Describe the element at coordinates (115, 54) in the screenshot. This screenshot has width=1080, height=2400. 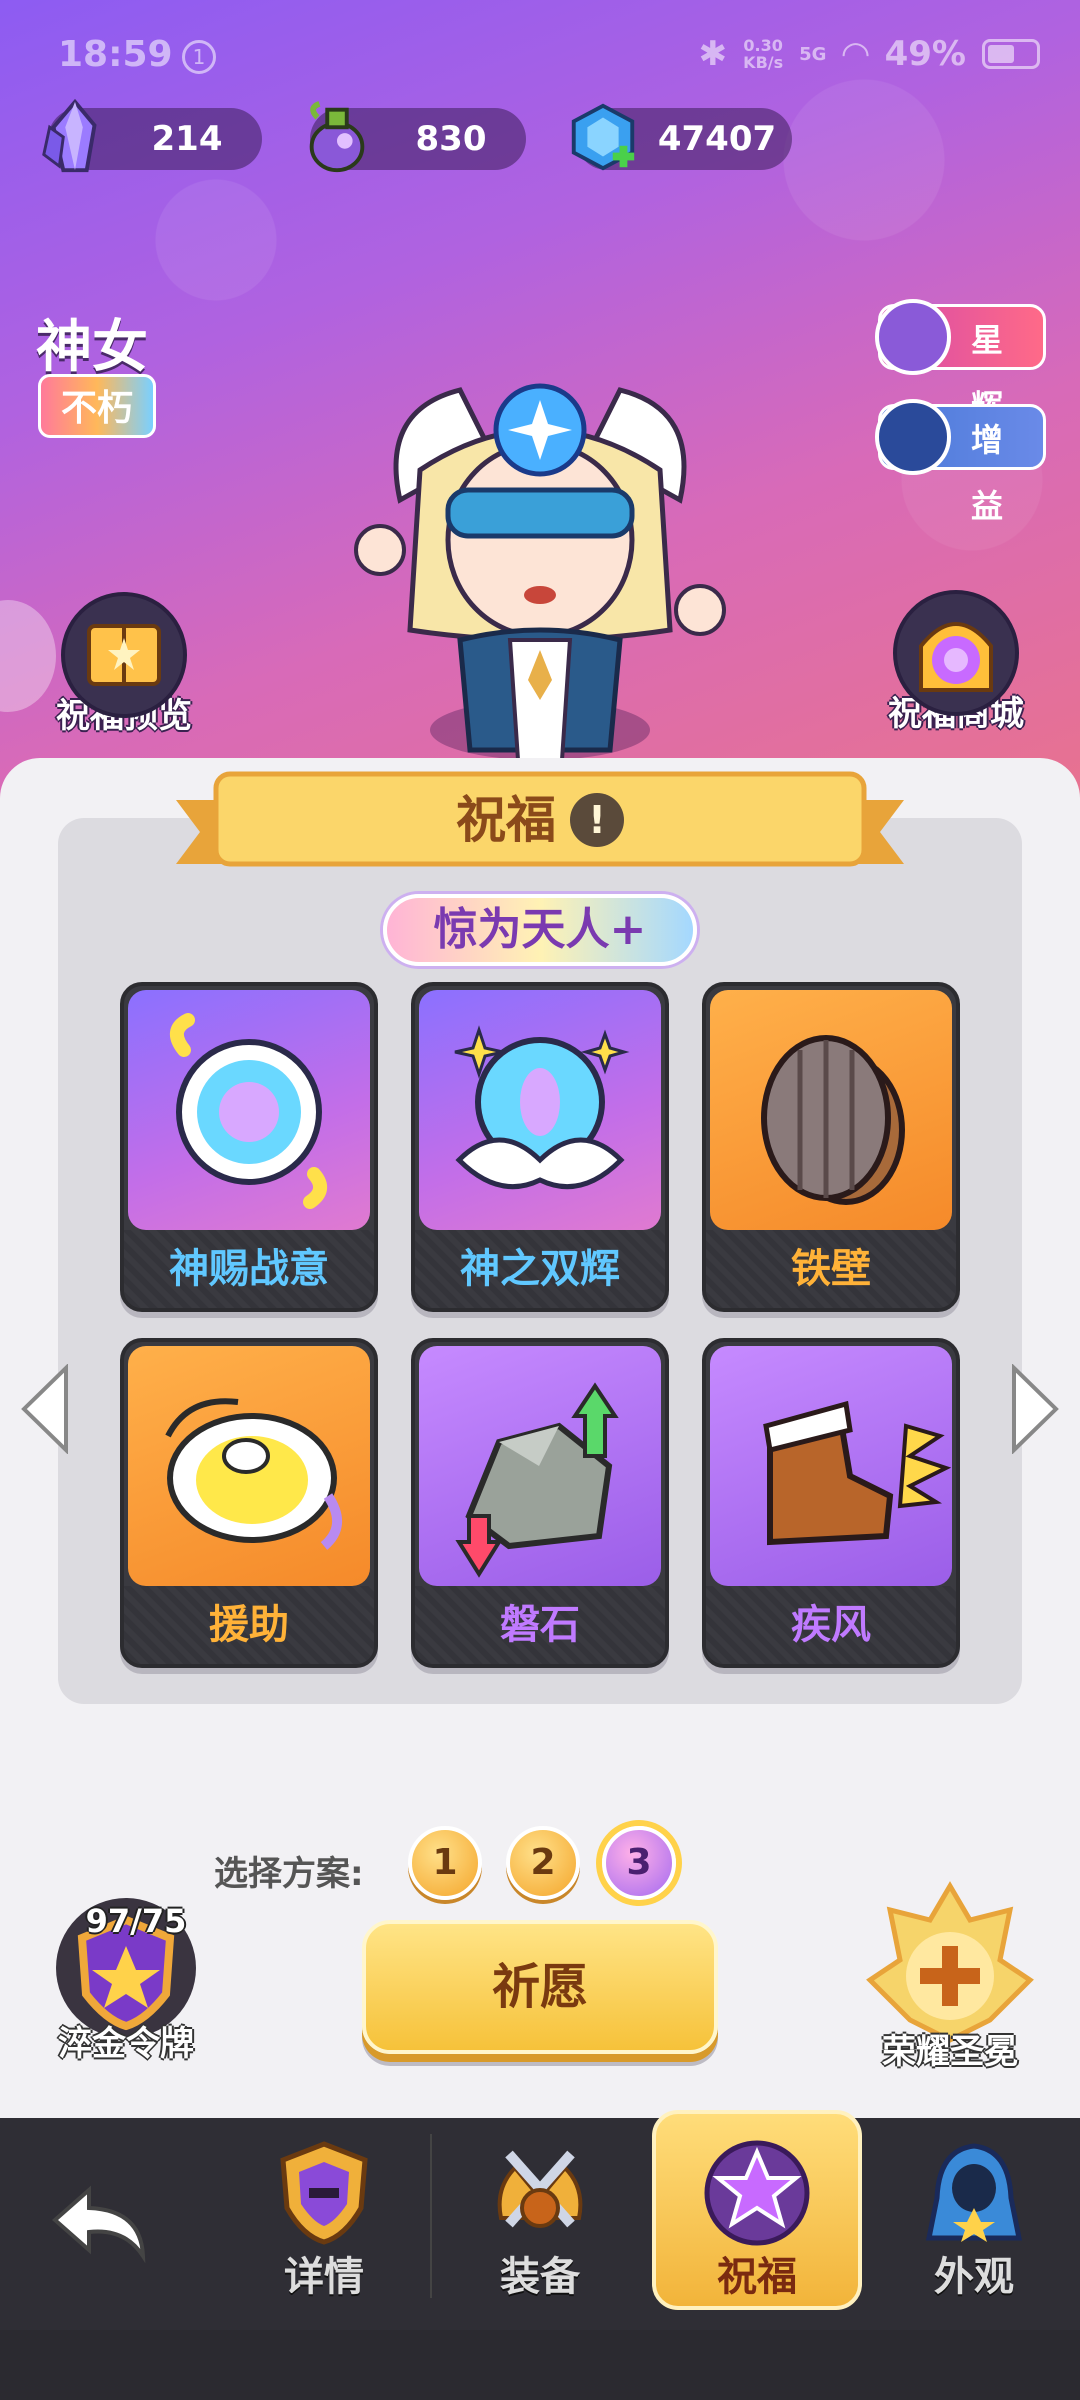
I see `status-time: 18:59` at that location.